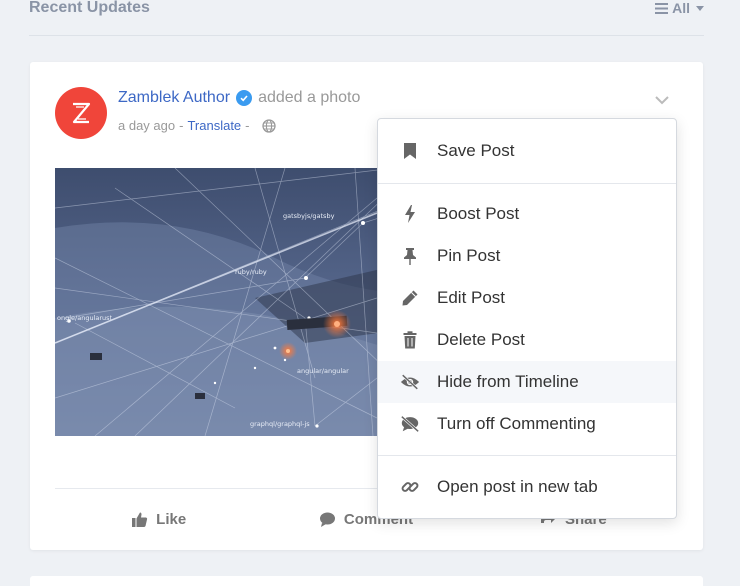  Describe the element at coordinates (517, 486) in the screenshot. I see `menu-item-label: Open post in new tab` at that location.